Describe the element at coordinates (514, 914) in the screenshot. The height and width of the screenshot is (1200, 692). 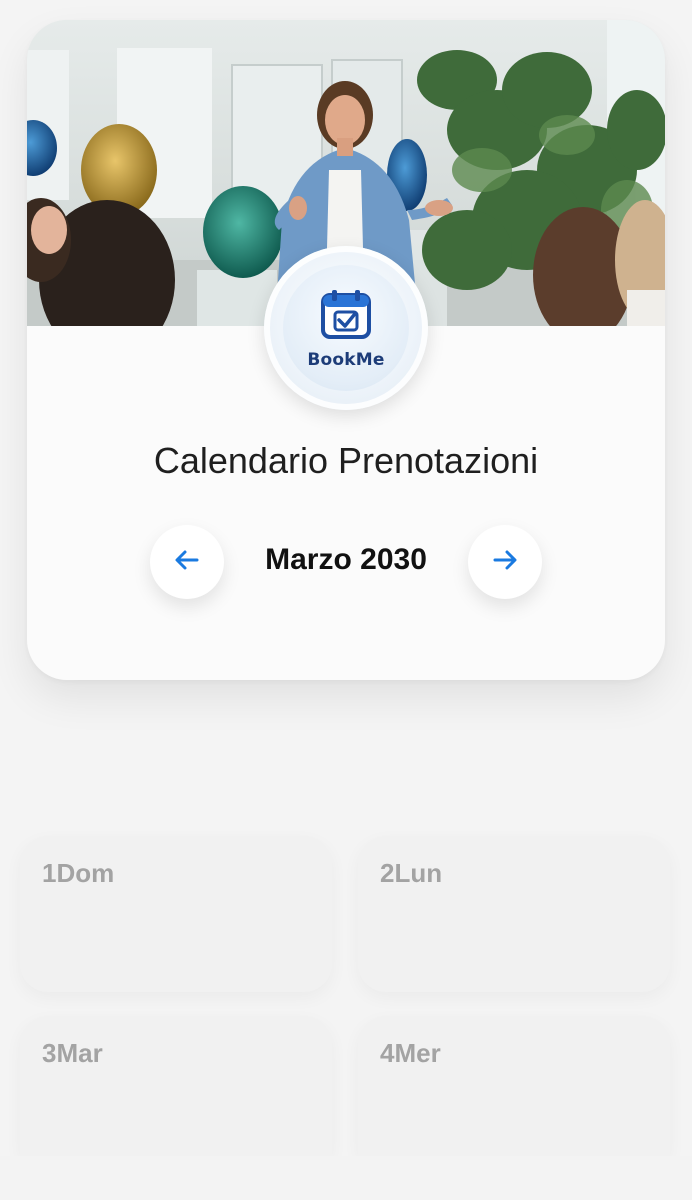
I see `day-card: 2Lun` at that location.